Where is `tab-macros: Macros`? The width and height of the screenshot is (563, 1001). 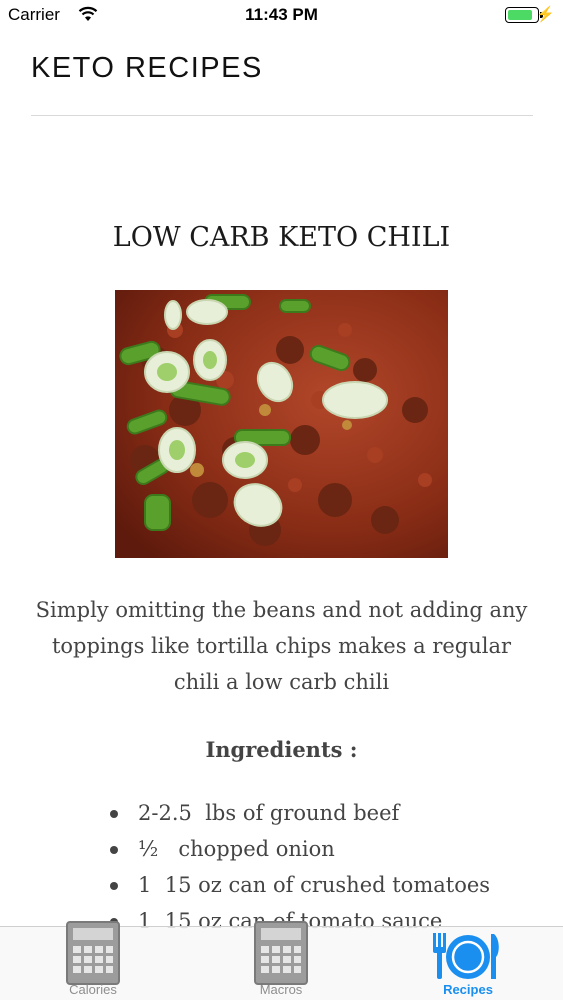 tab-macros: Macros is located at coordinates (281, 961).